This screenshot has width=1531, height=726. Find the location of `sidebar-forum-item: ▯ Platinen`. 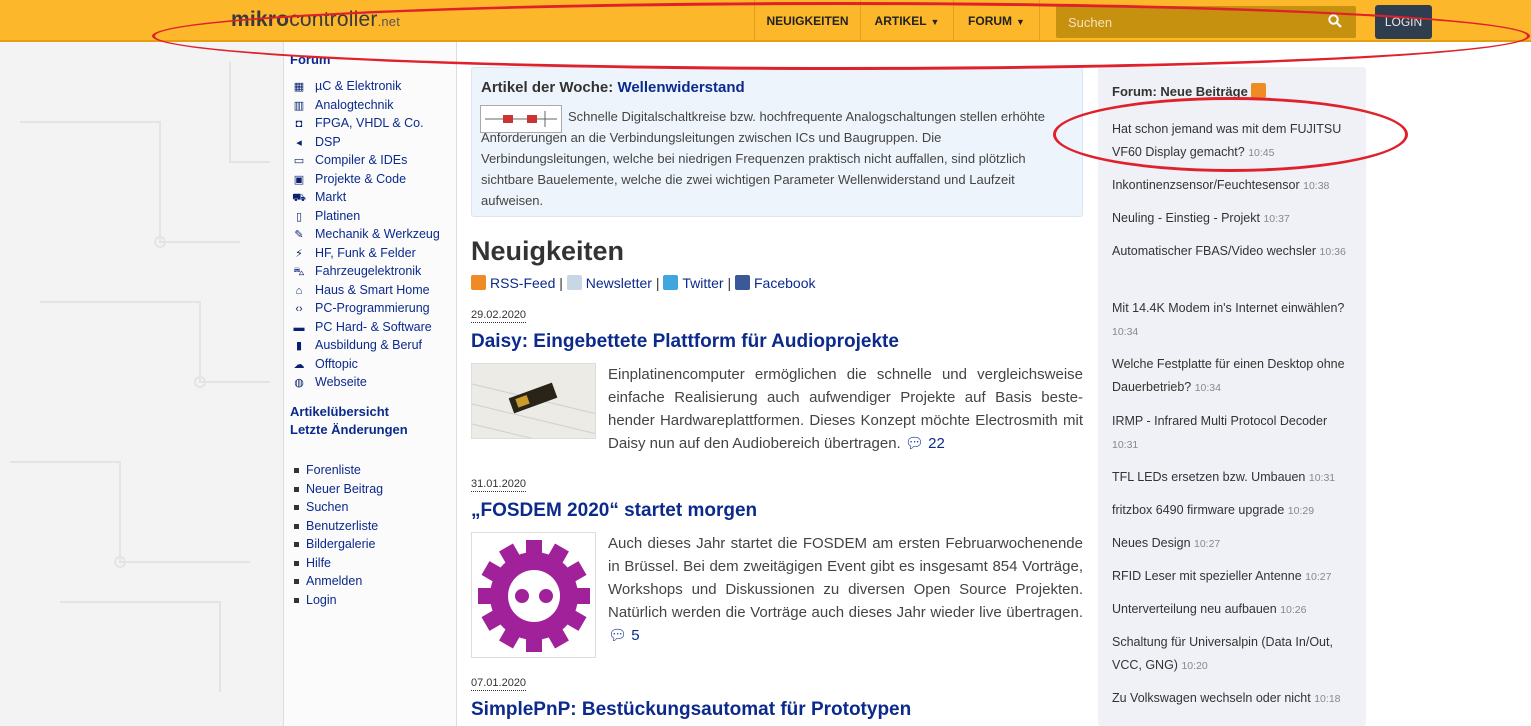

sidebar-forum-item: ▯ Platinen is located at coordinates (326, 218).